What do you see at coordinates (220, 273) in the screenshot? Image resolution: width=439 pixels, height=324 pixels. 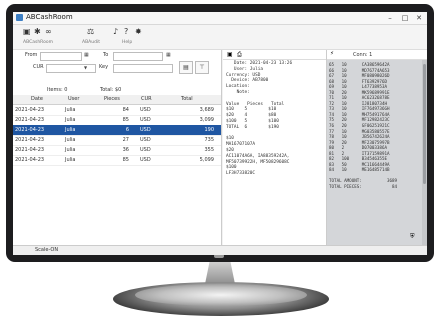 I see `monitor-stand-neck` at bounding box center [220, 273].